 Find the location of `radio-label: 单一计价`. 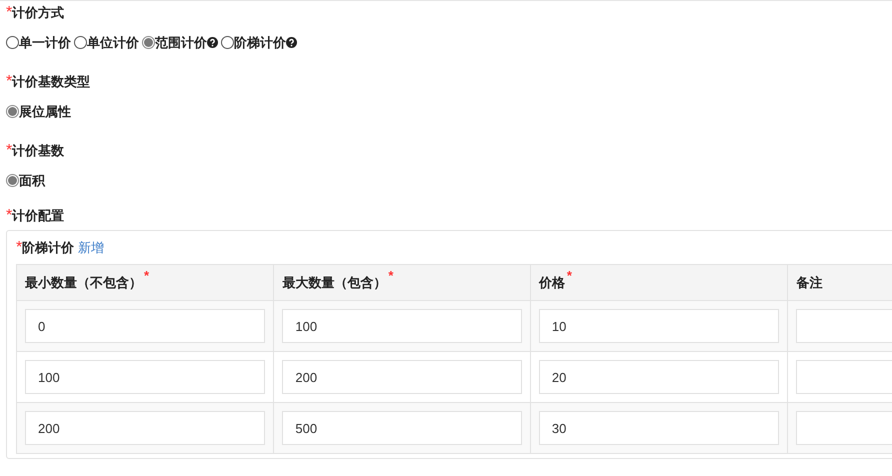

radio-label: 单一计价 is located at coordinates (45, 43).